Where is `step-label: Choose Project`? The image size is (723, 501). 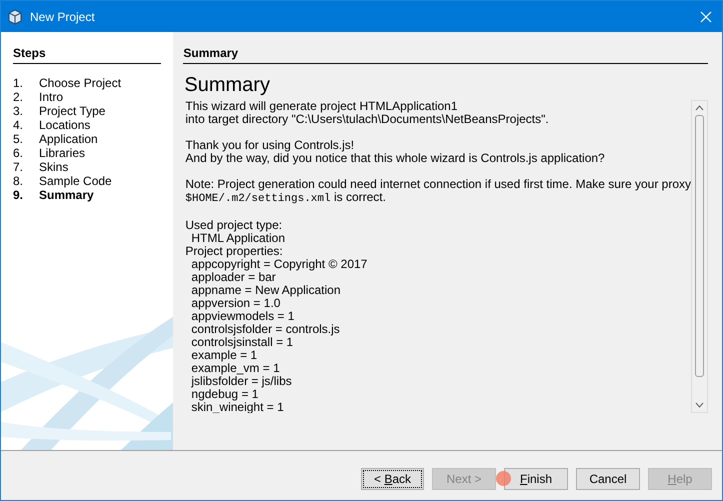
step-label: Choose Project is located at coordinates (80, 83).